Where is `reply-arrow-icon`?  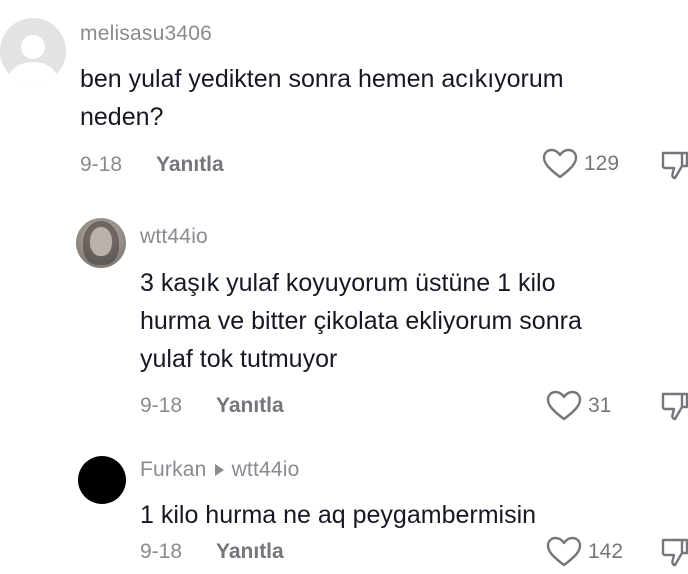 reply-arrow-icon is located at coordinates (219, 470).